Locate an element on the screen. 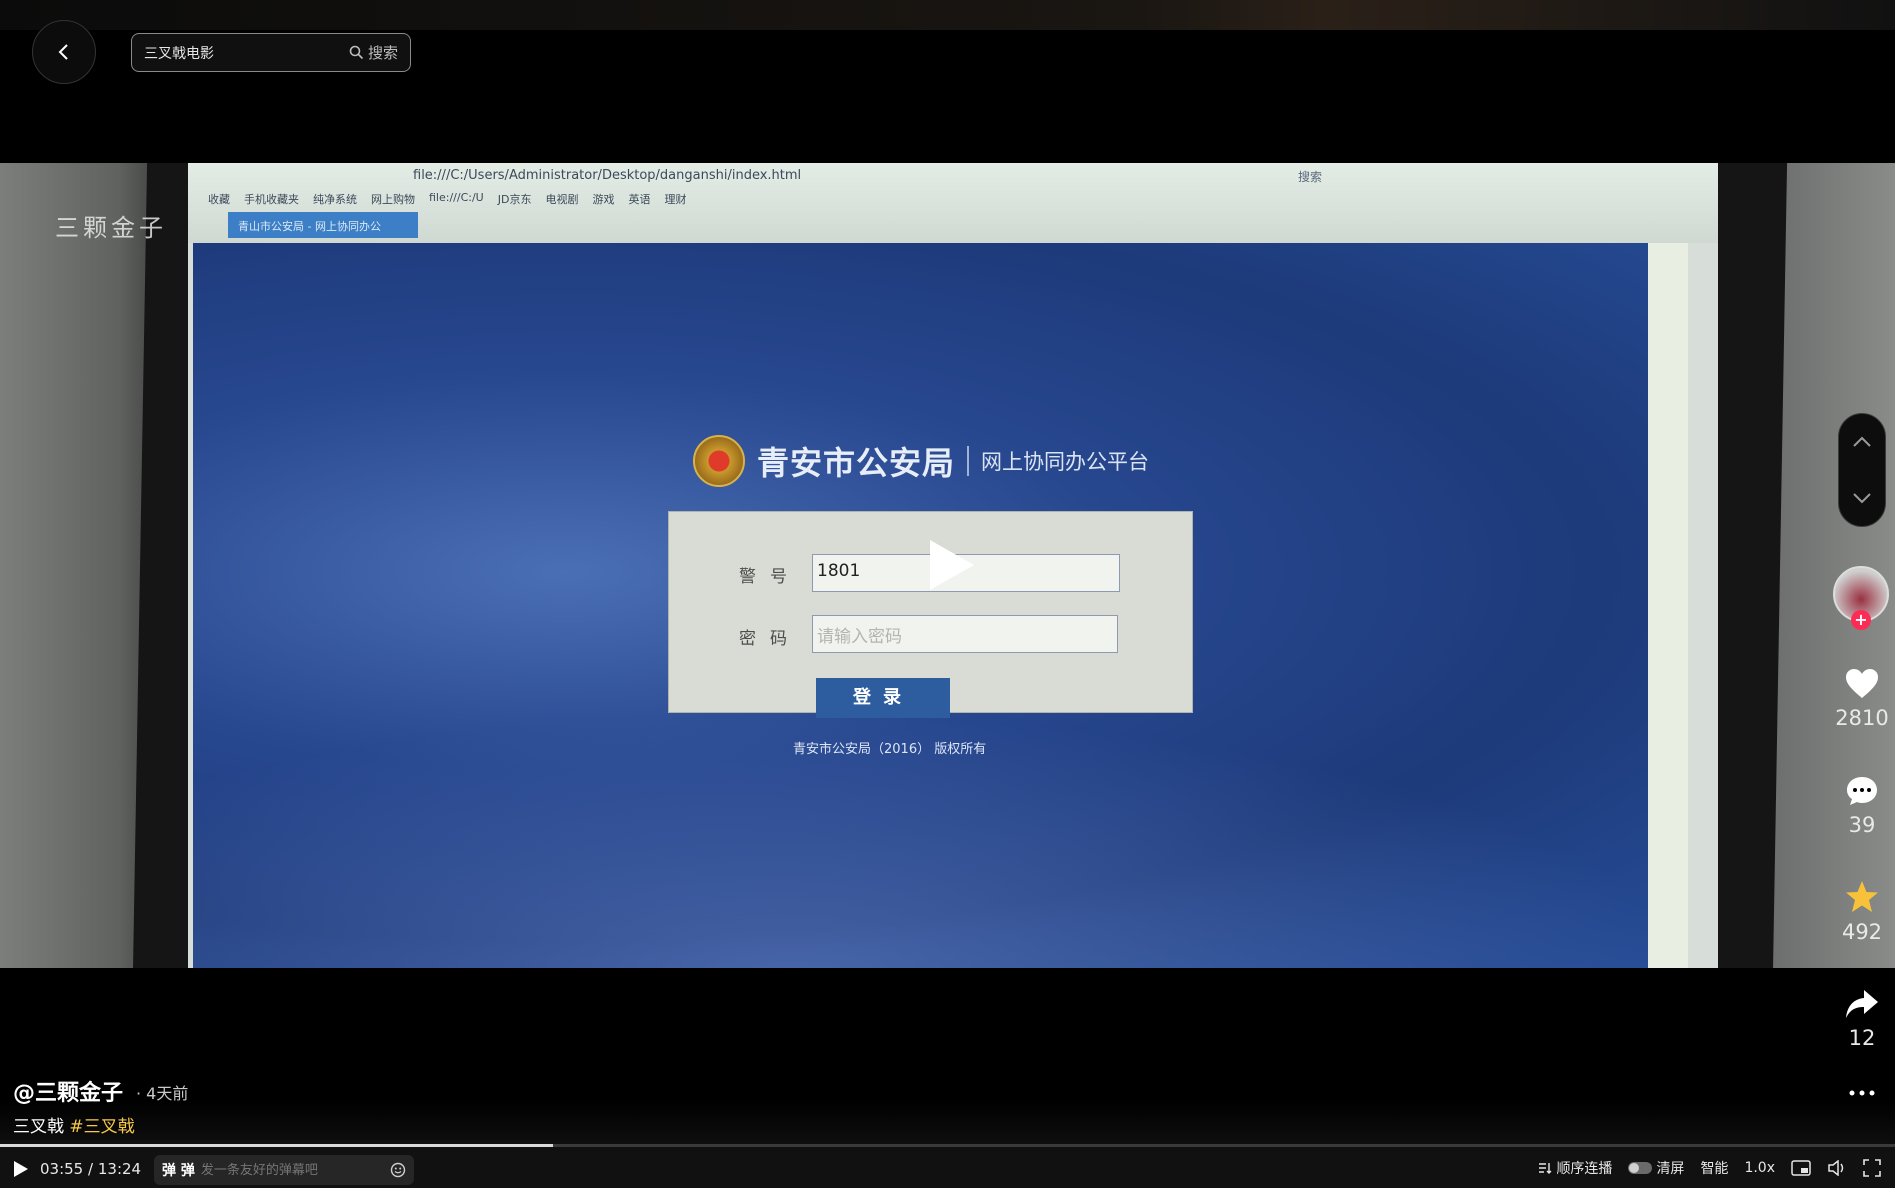 Image resolution: width=1895 pixels, height=1188 pixels. like-count: 2810 is located at coordinates (1862, 718).